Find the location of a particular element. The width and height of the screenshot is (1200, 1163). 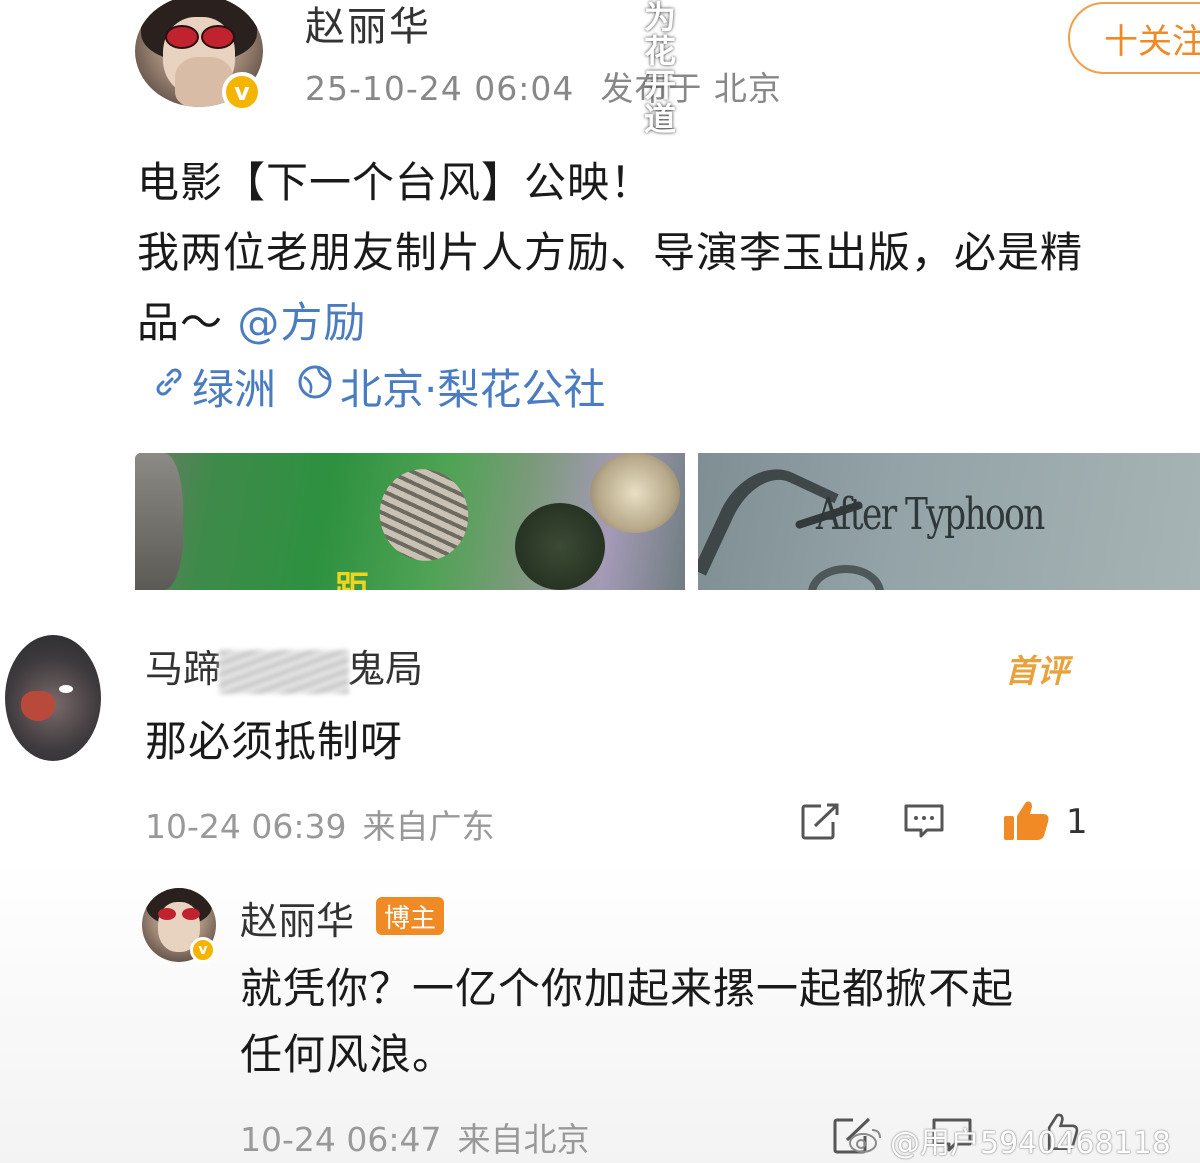

reply-meta: 10-24 06:47 来自北京 is located at coordinates (414, 1137).